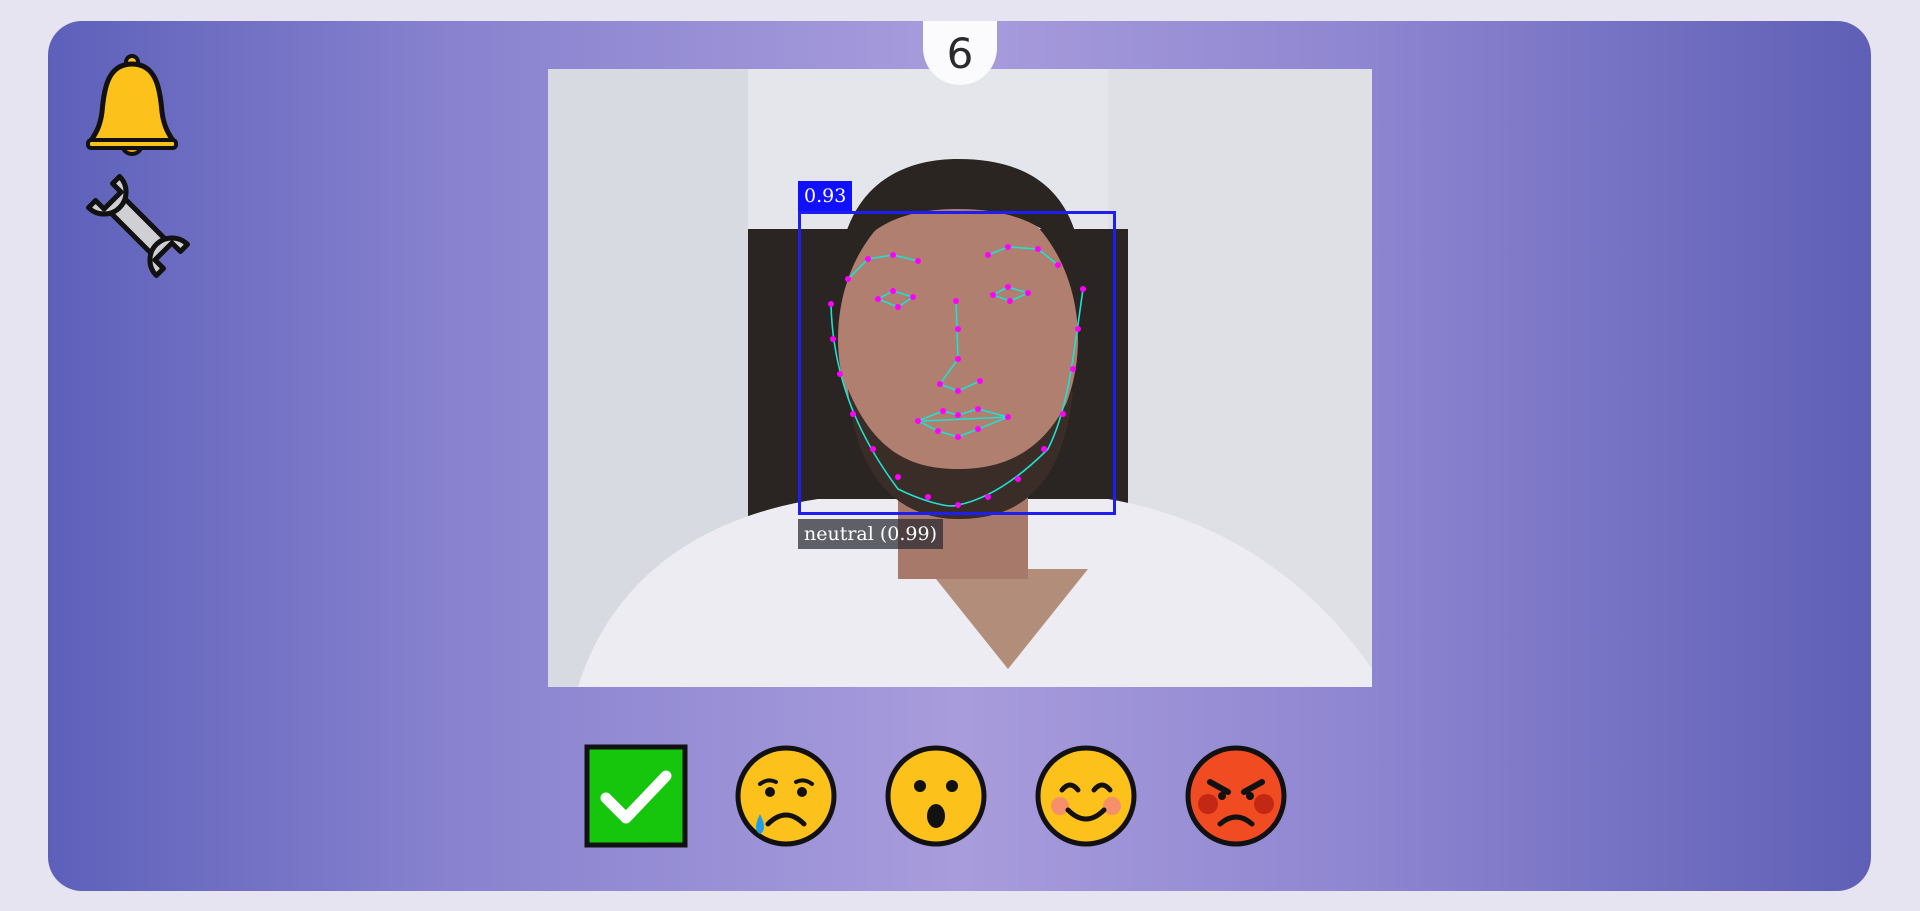 The height and width of the screenshot is (911, 1920). Describe the element at coordinates (825, 196) in the screenshot. I see `detection-score: 0.93` at that location.